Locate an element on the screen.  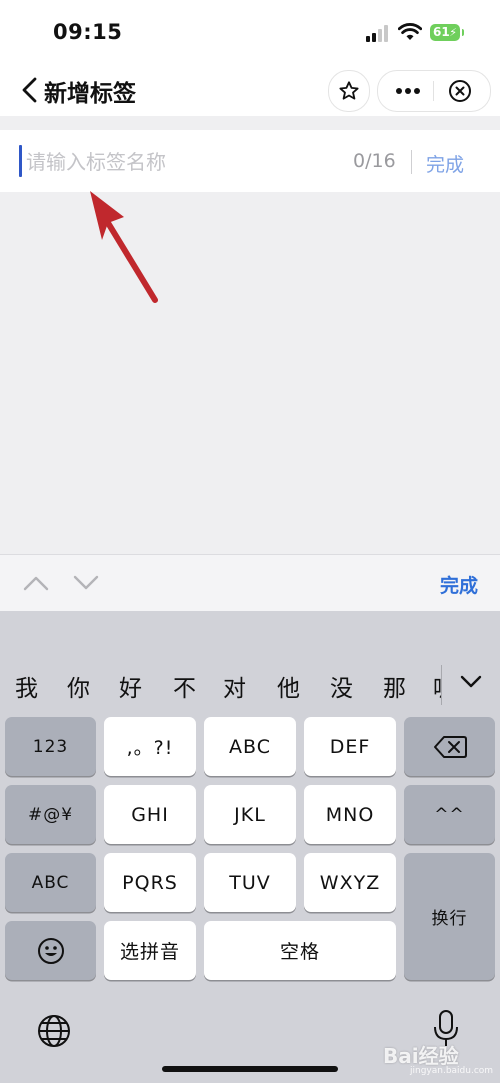
star-icon is located at coordinates (349, 90).